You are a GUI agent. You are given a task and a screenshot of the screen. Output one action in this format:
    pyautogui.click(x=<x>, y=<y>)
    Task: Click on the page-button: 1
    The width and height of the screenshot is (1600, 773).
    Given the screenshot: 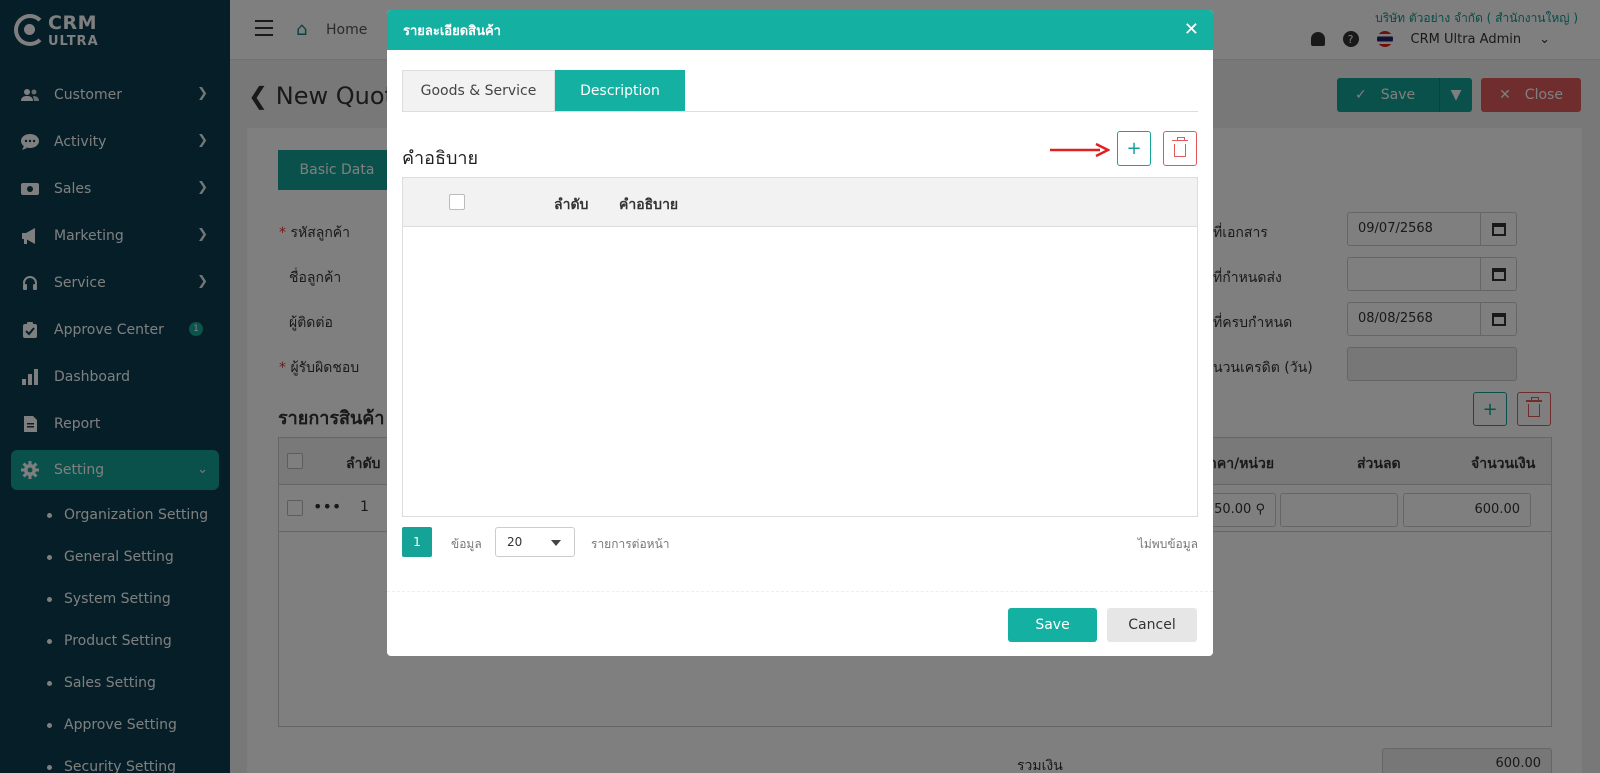 What is the action you would take?
    pyautogui.click(x=417, y=542)
    